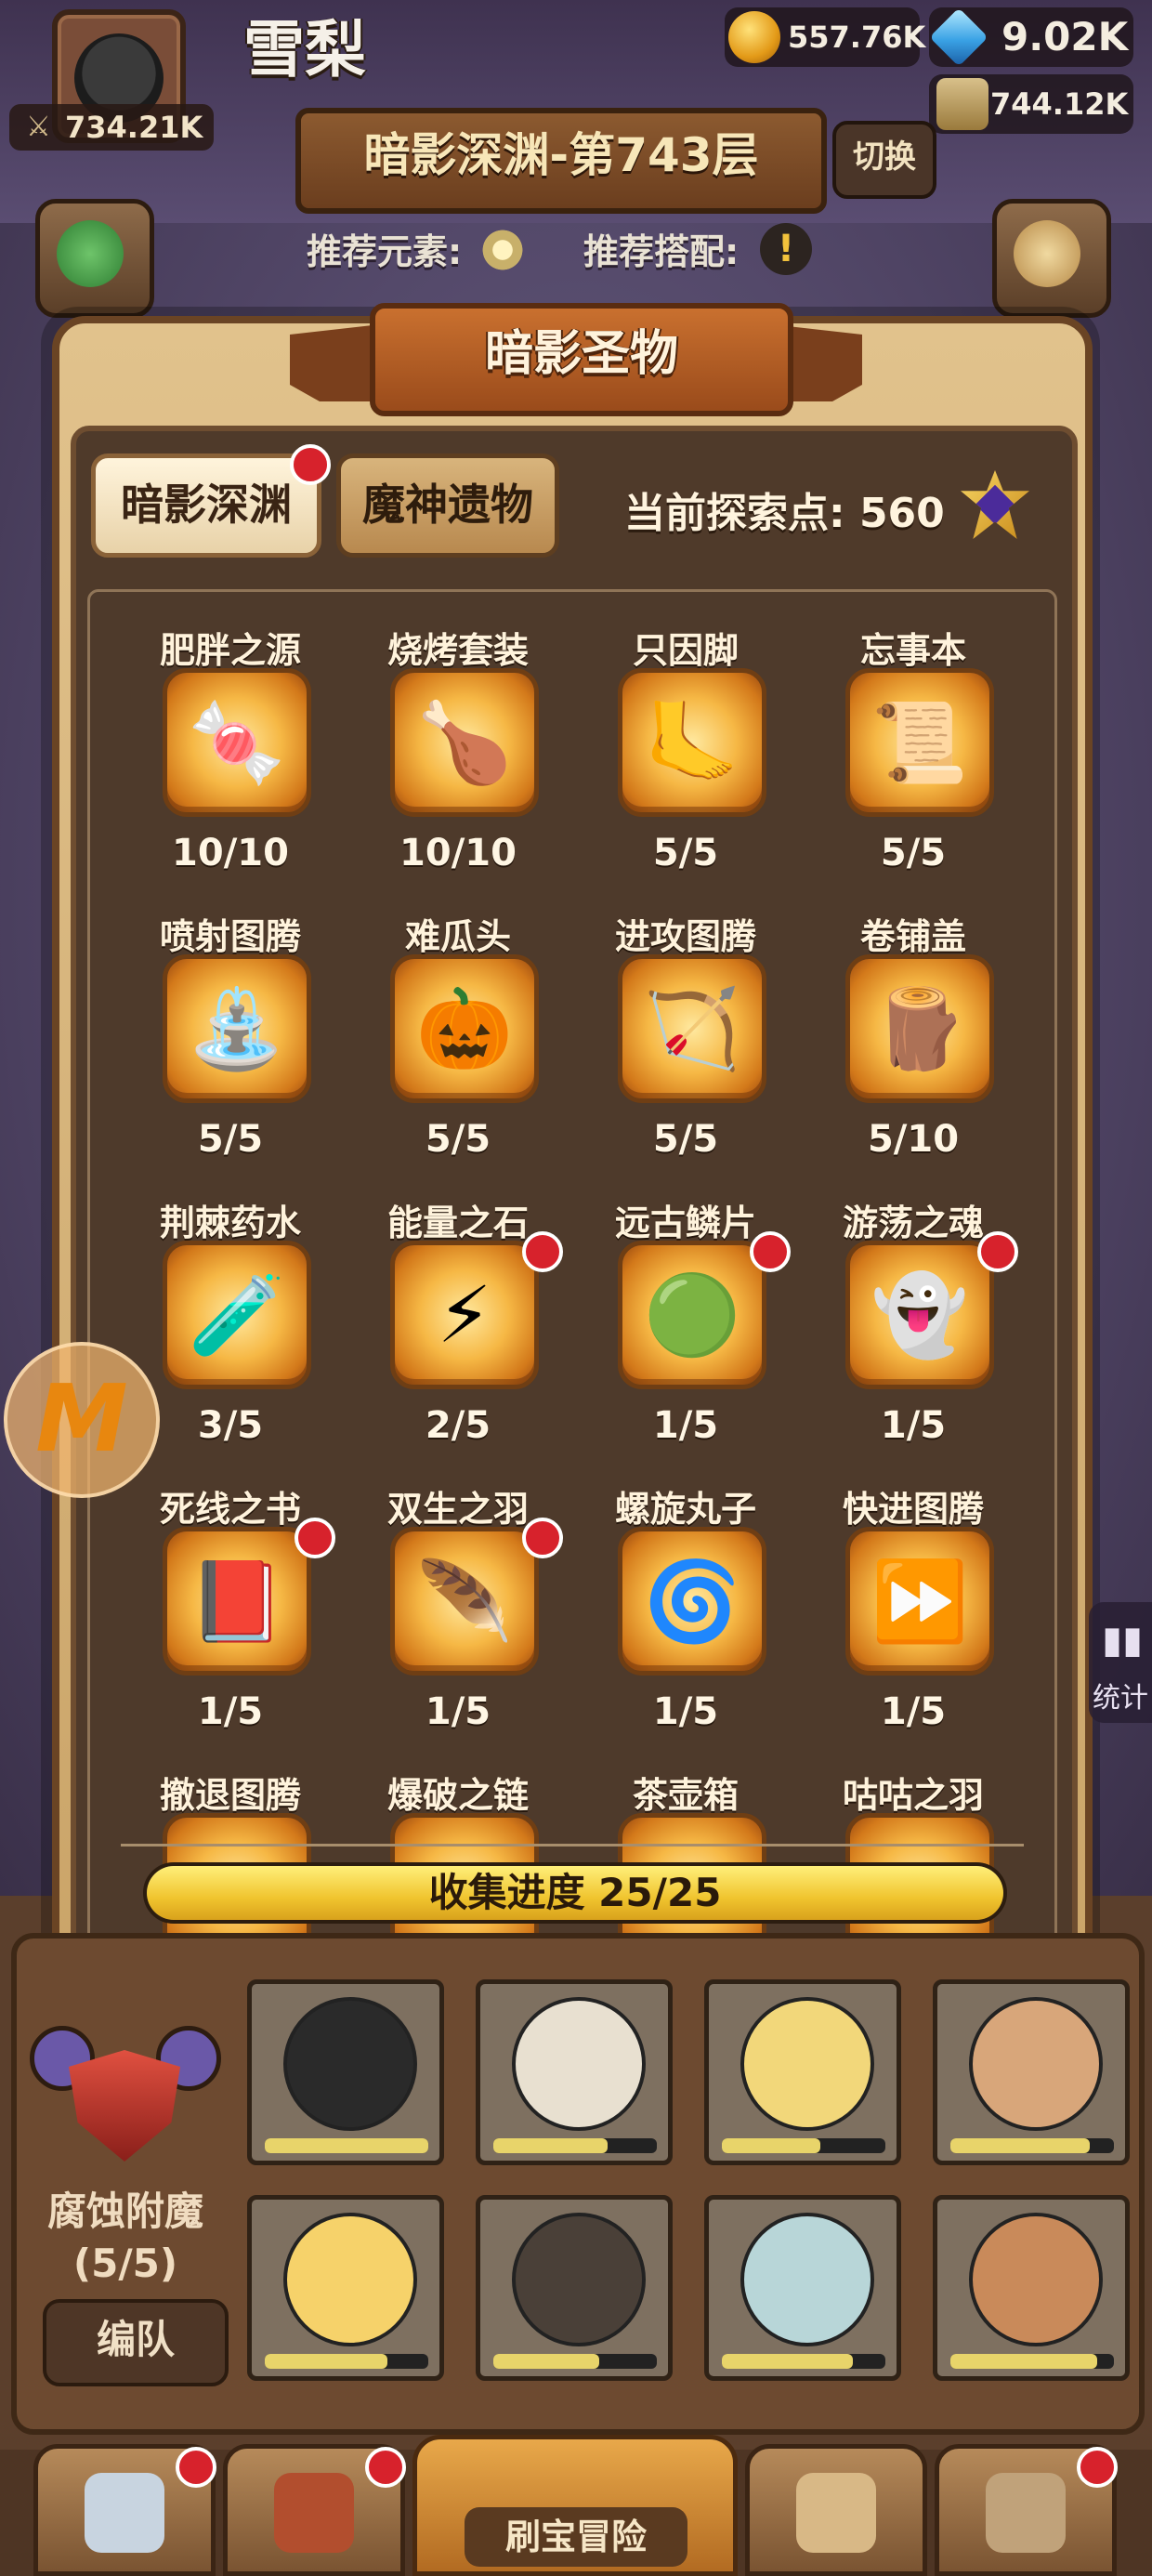  I want to click on relic-item: 只因脚 🦶 5/5, so click(685, 761).